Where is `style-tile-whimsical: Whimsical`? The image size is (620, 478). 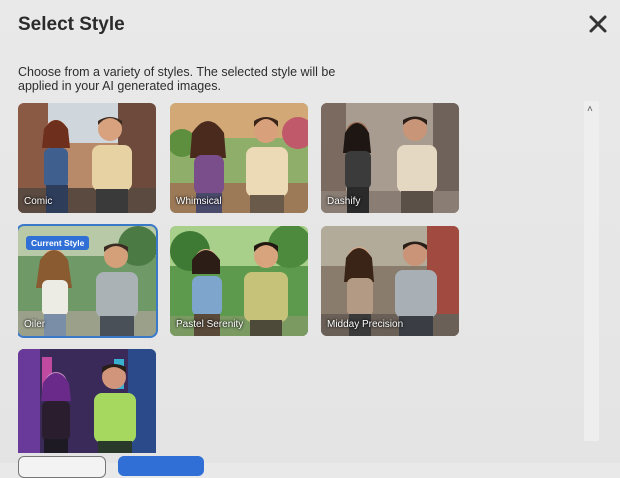 style-tile-whimsical: Whimsical is located at coordinates (239, 158).